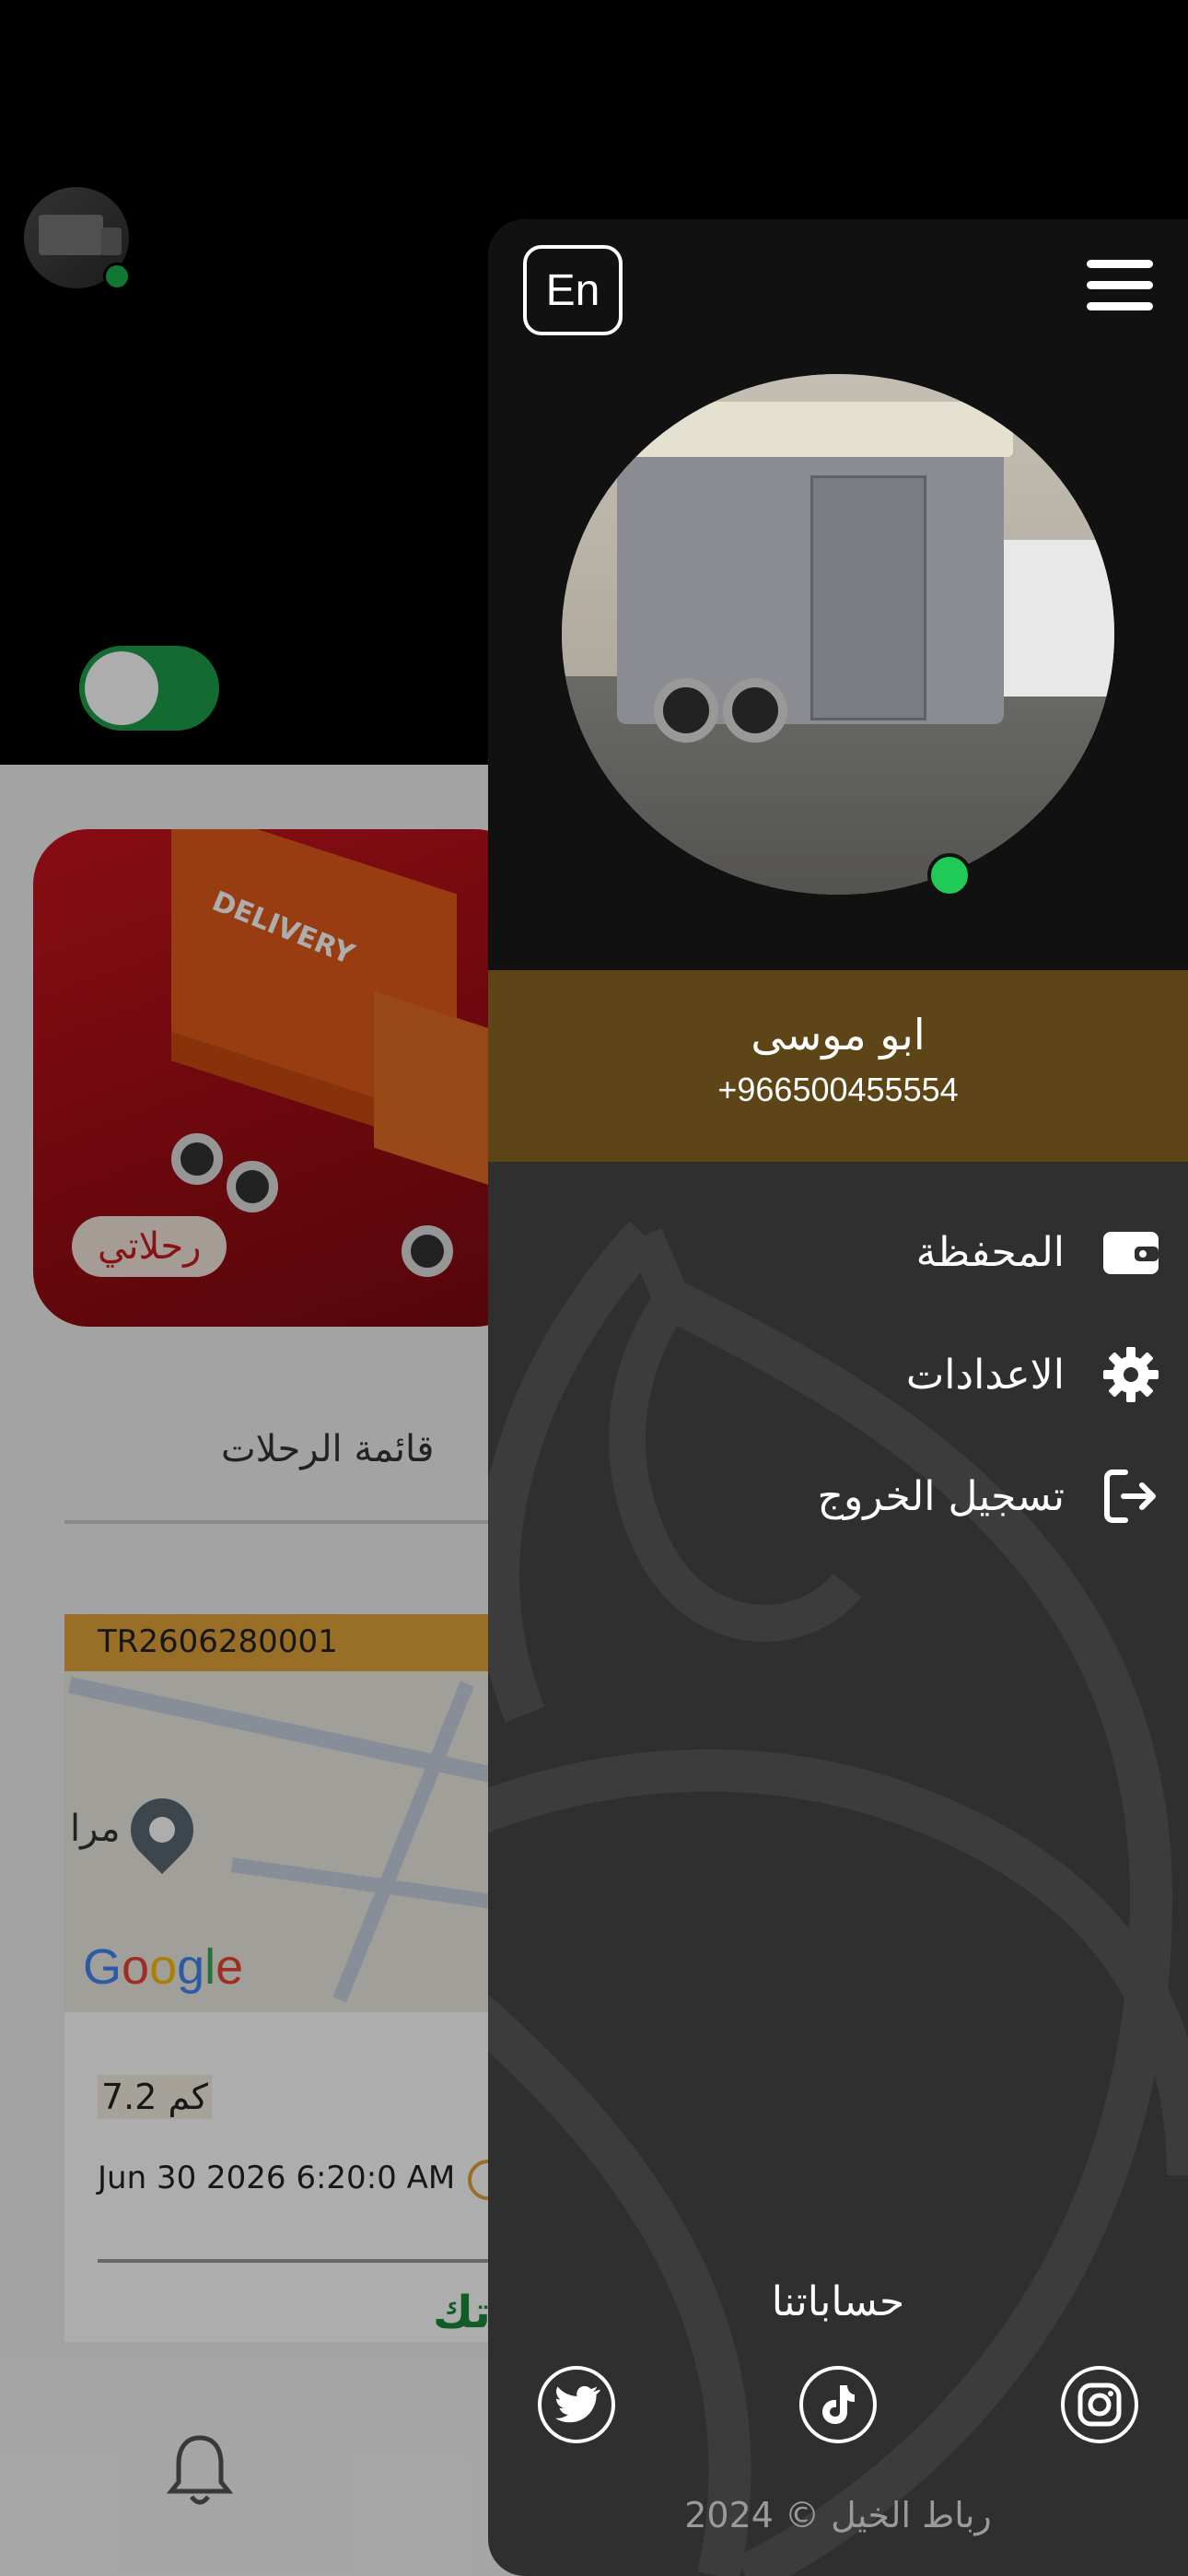  What do you see at coordinates (838, 1089) in the screenshot?
I see `user-phone: +966500455554` at bounding box center [838, 1089].